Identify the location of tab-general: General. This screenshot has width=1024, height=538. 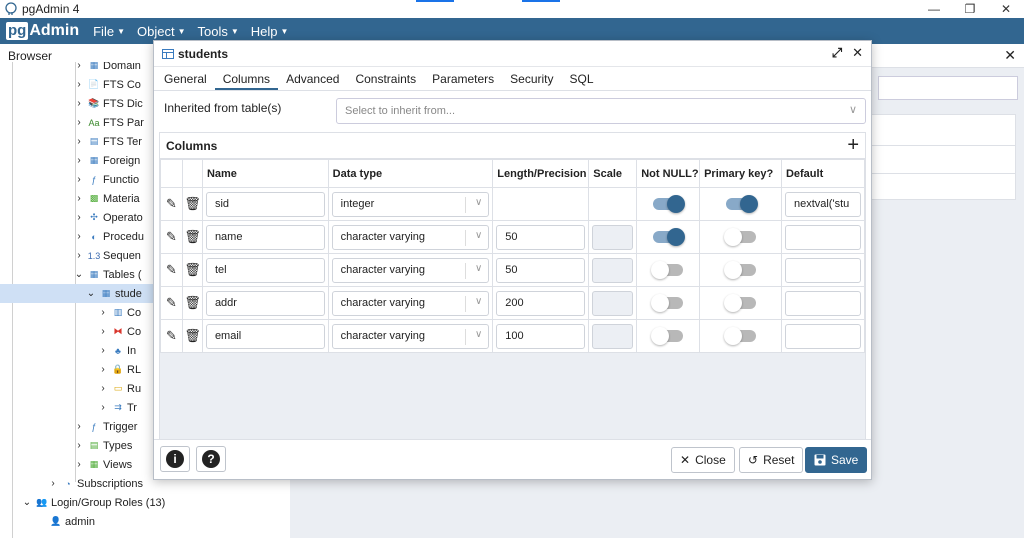
(185, 78).